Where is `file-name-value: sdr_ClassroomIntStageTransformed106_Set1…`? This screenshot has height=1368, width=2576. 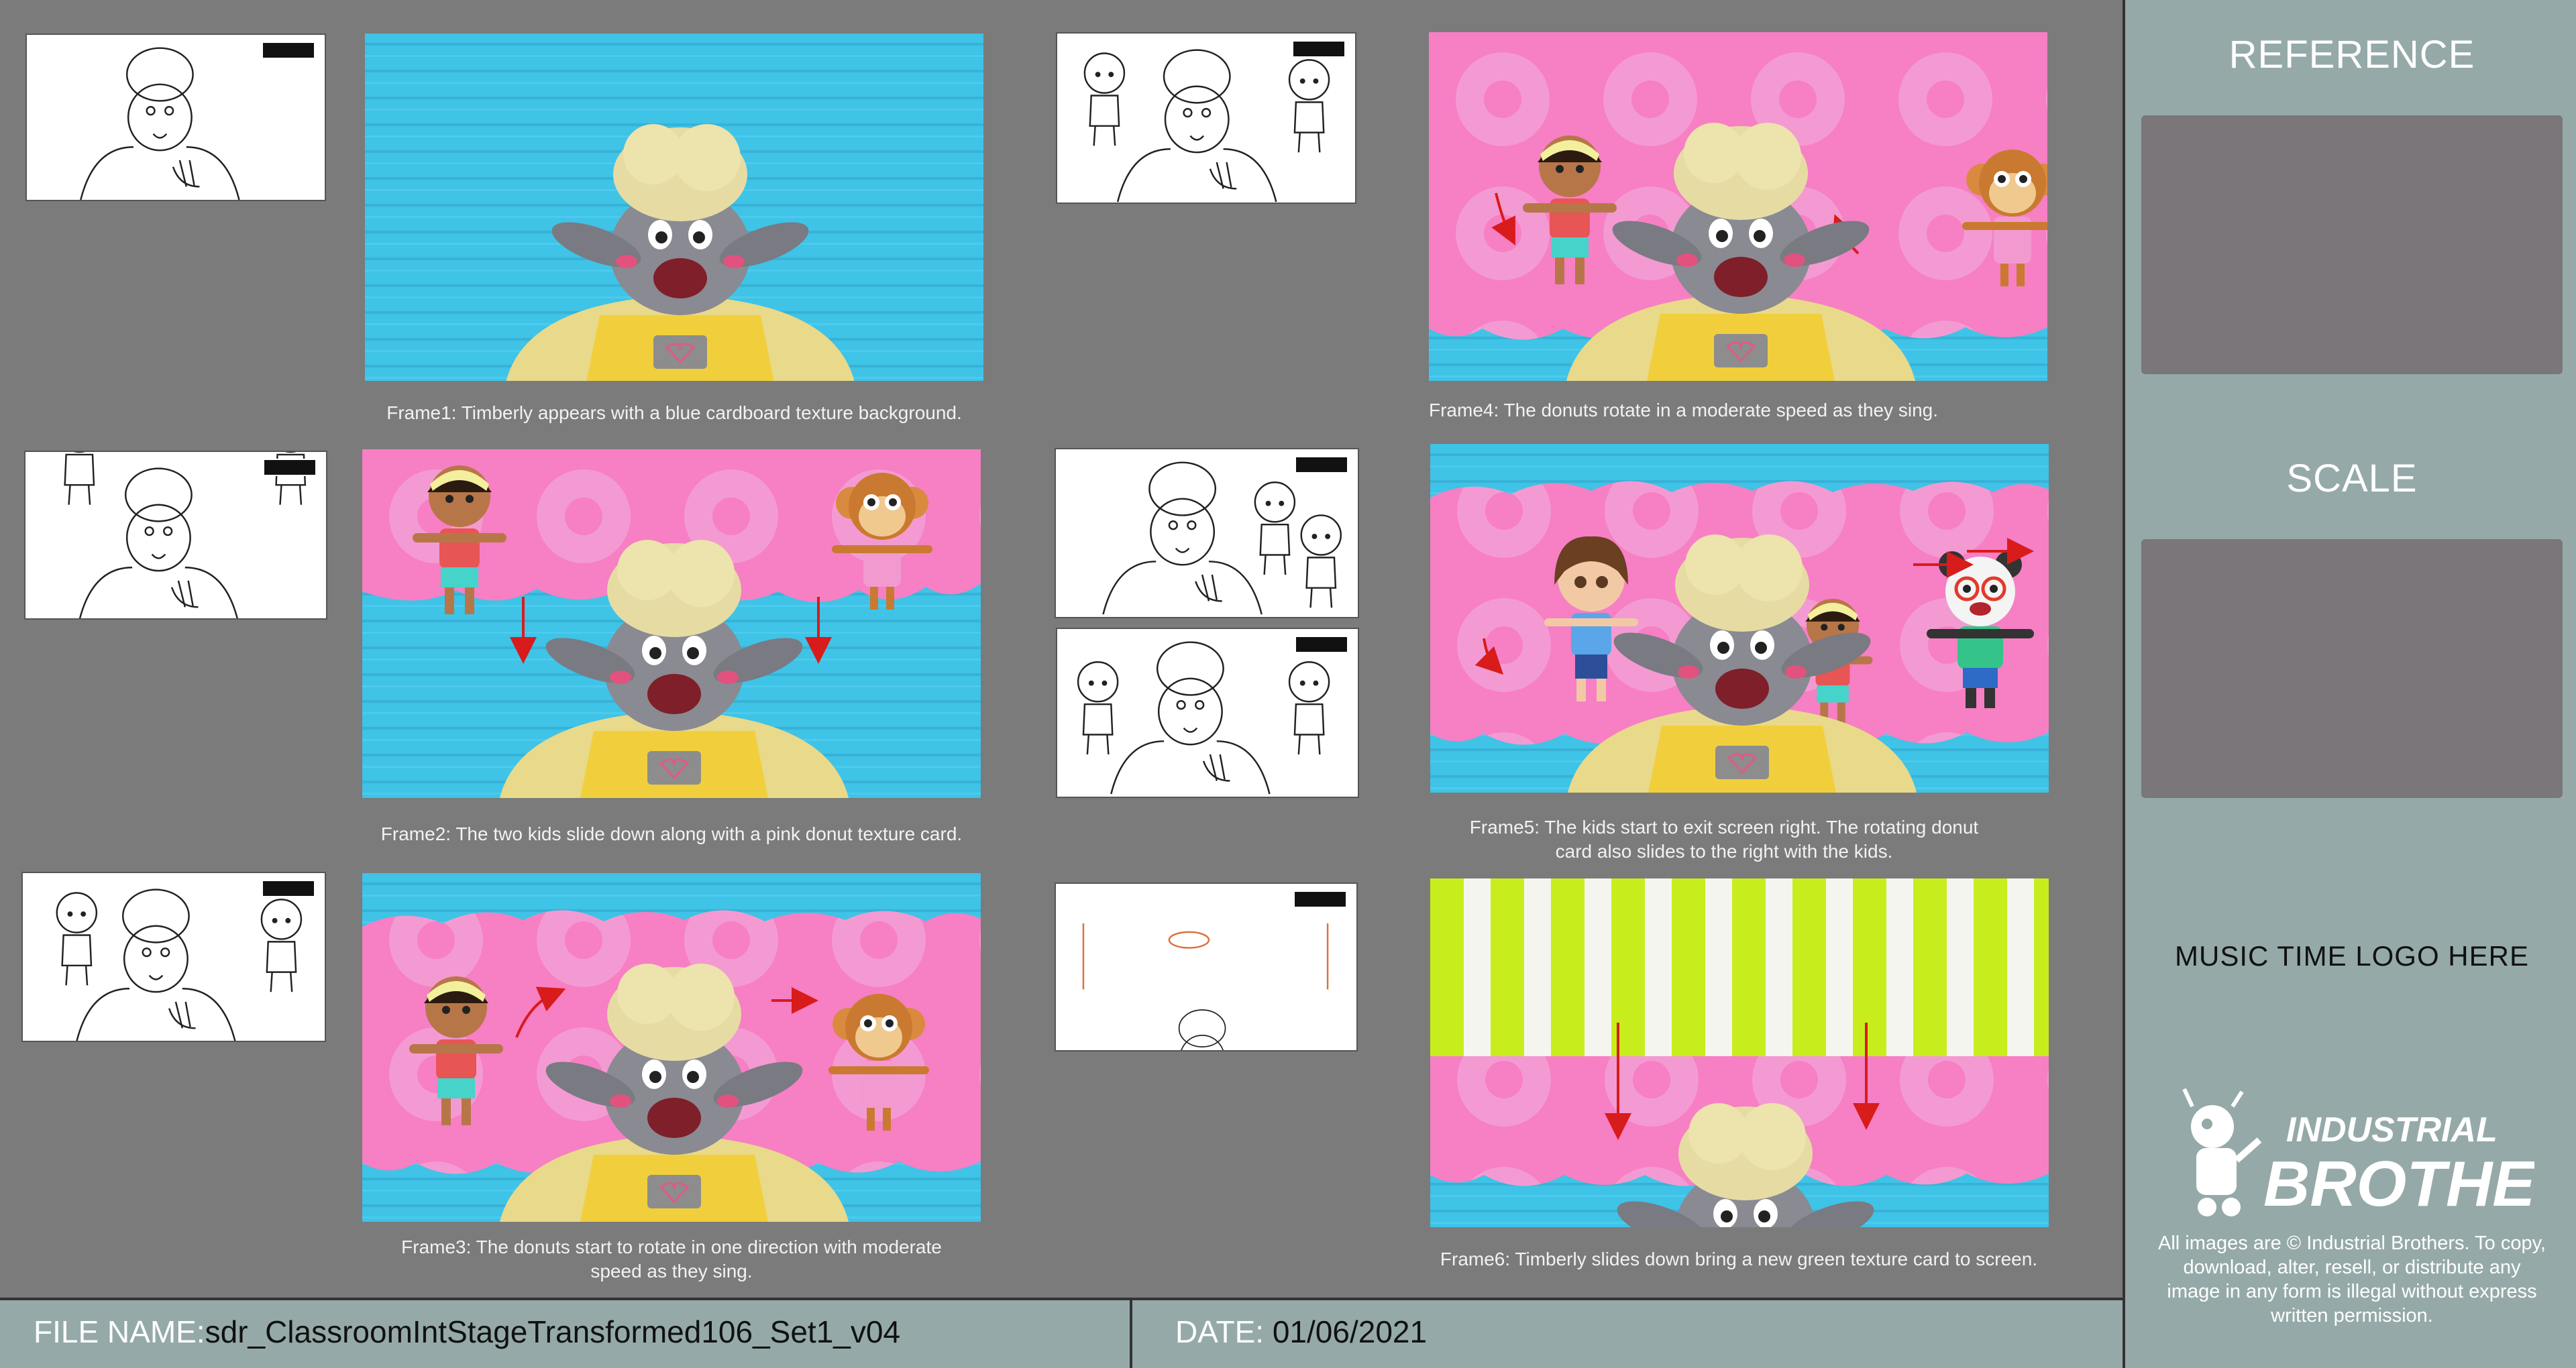
file-name-value: sdr_ClassroomIntStageTransformed106_Set1… is located at coordinates (553, 1331).